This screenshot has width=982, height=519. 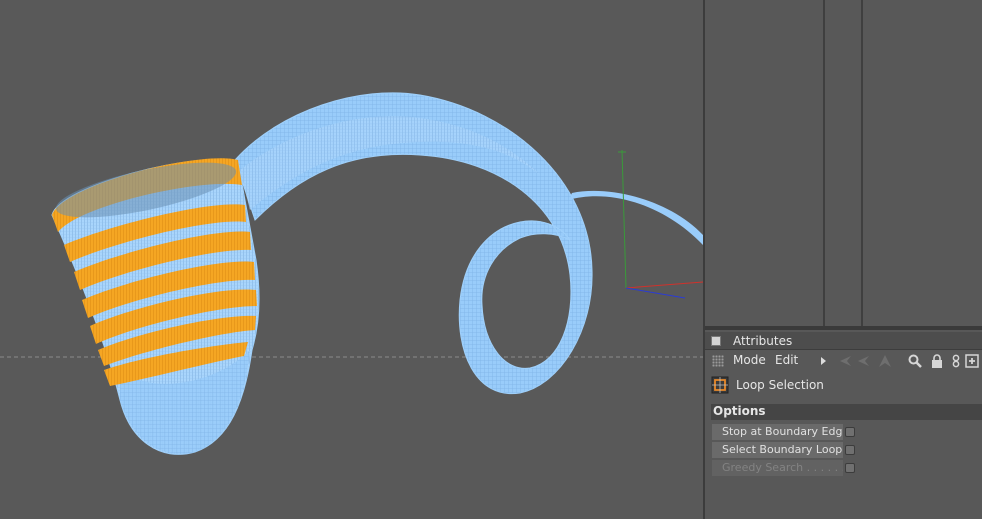 What do you see at coordinates (777, 432) in the screenshot?
I see `option-label: Stop at Boundary Edges` at bounding box center [777, 432].